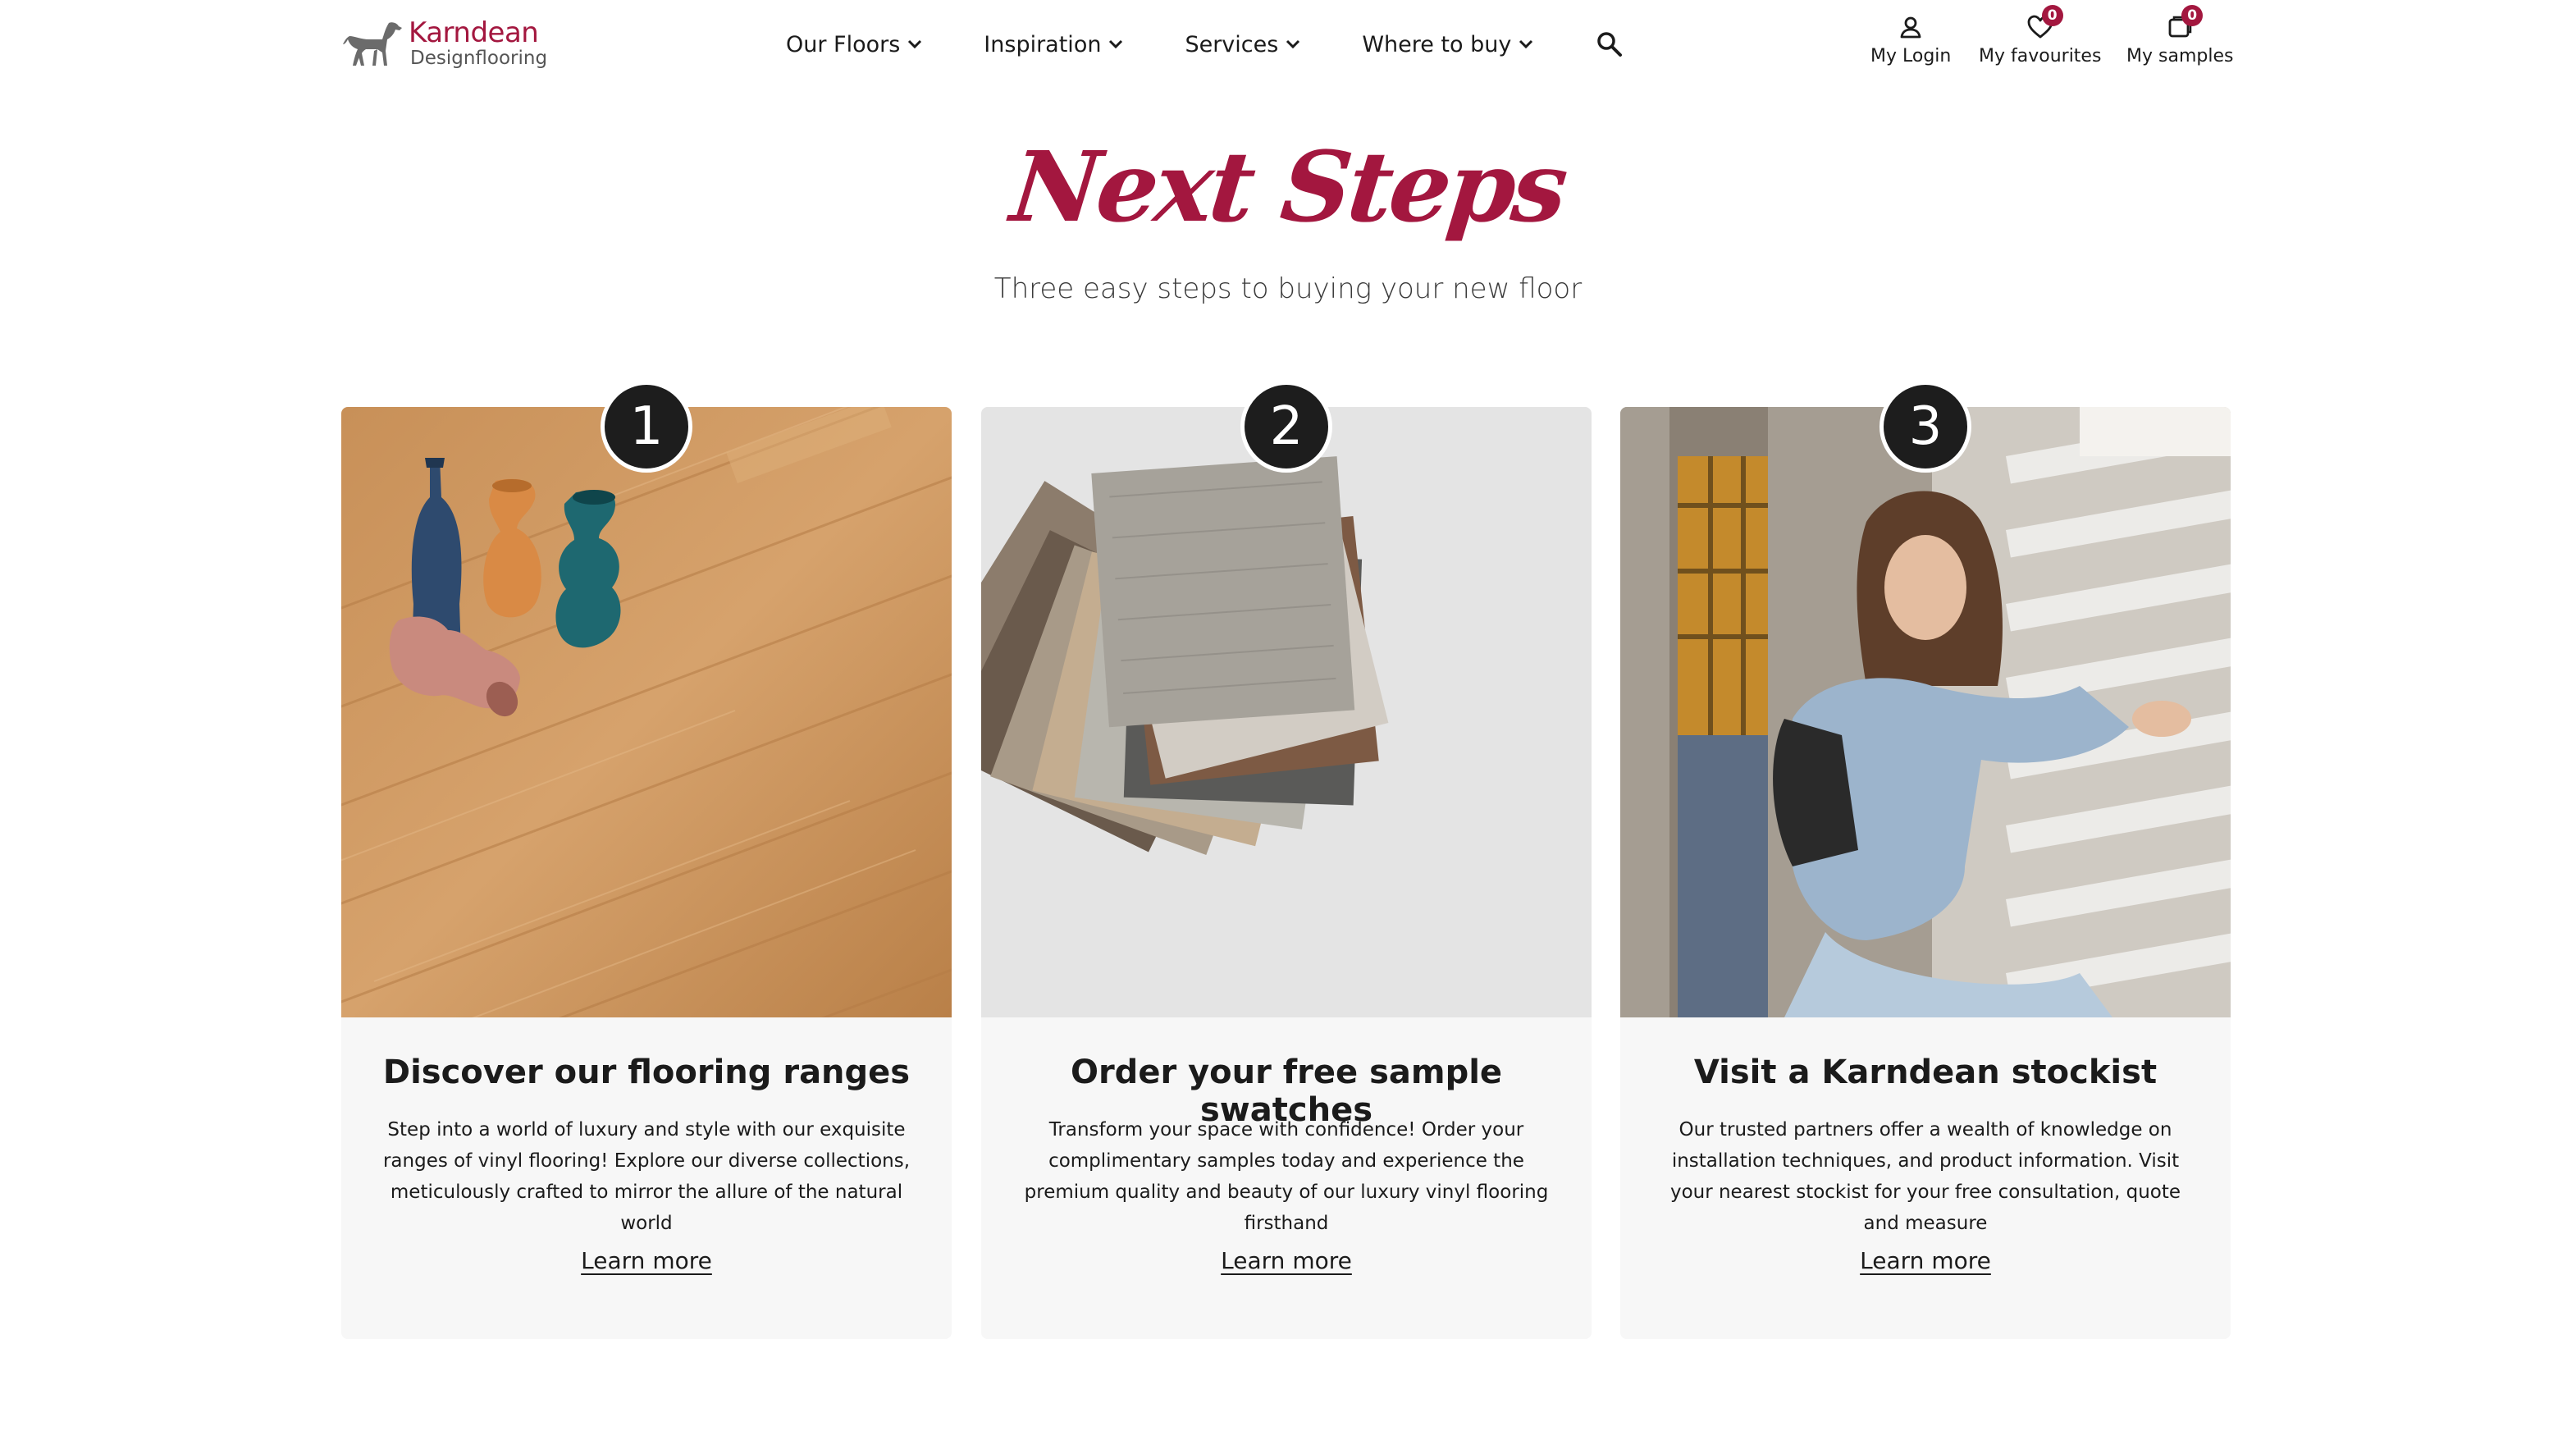 This screenshot has height=1449, width=2576. I want to click on nav-item-where-to-buy: Where to buy, so click(1448, 44).